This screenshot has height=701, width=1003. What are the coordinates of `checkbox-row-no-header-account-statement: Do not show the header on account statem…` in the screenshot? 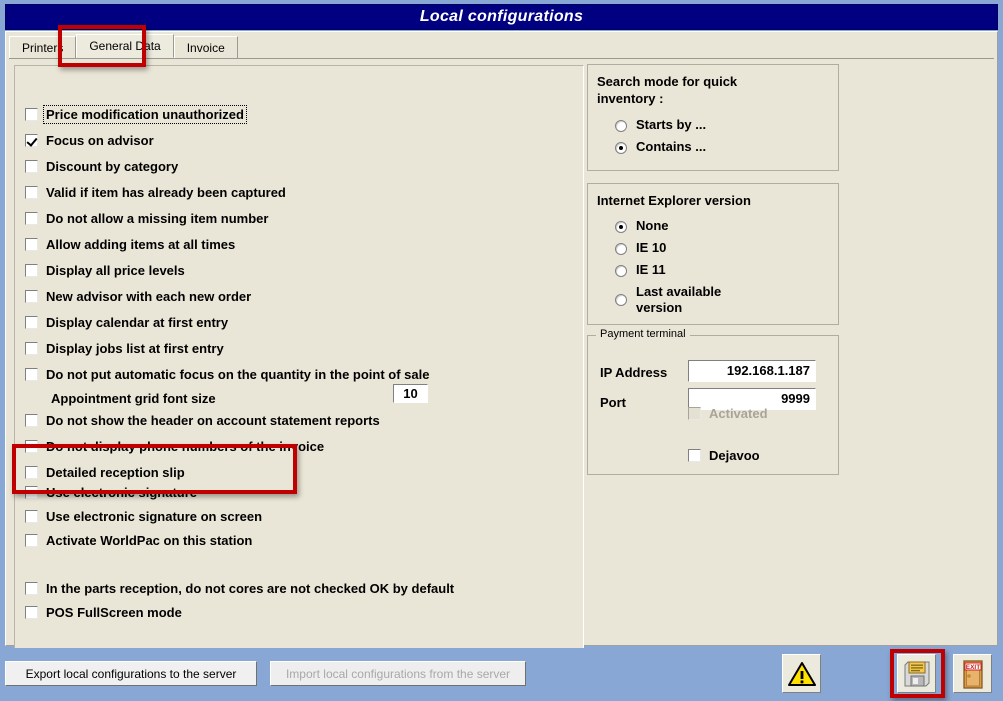 It's located at (202, 420).